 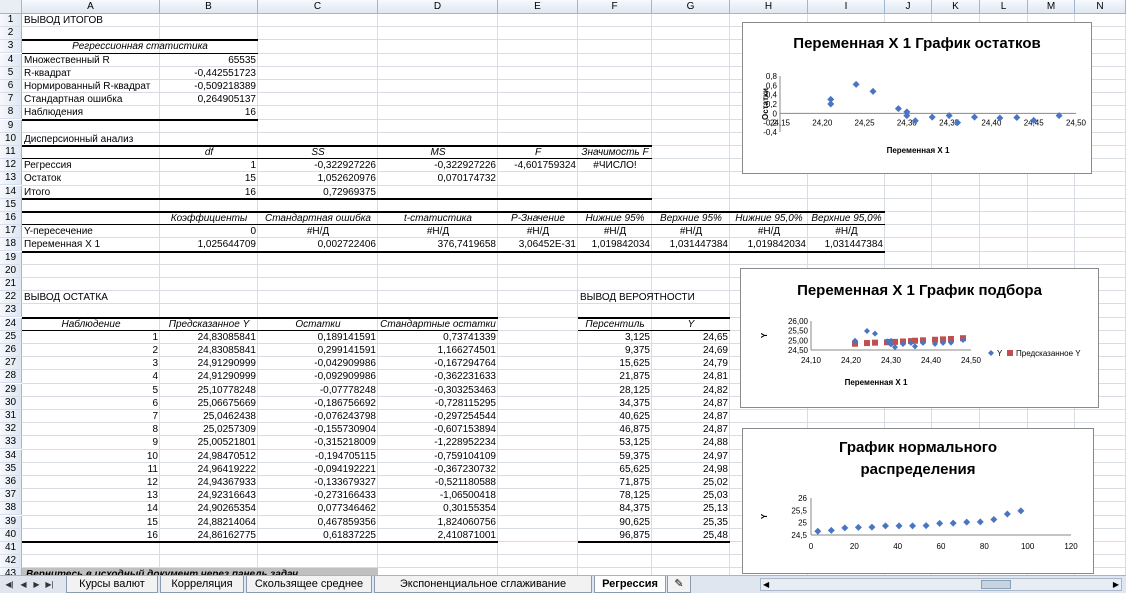 What do you see at coordinates (11, 350) in the screenshot?
I see `row-header: 26` at bounding box center [11, 350].